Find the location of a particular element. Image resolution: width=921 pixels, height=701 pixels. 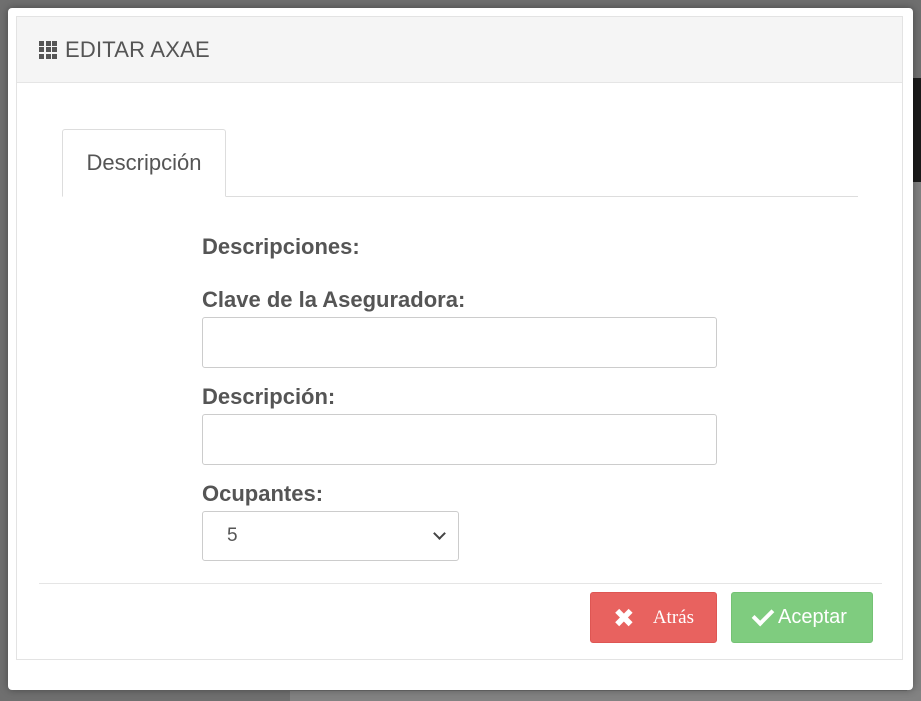

ocupantes-select: 5 is located at coordinates (330, 536).